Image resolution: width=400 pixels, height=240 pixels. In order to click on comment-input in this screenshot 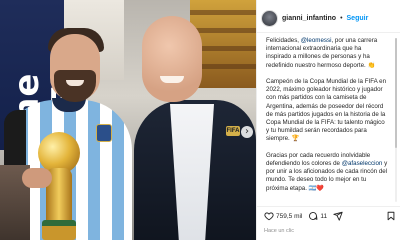, I will do `click(330, 231)`.